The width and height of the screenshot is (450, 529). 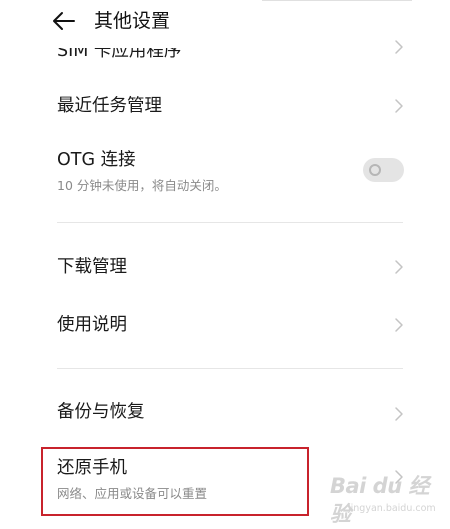 I want to click on watermark: Bai du 经验 jingyan.baidu.com, so click(x=385, y=499).